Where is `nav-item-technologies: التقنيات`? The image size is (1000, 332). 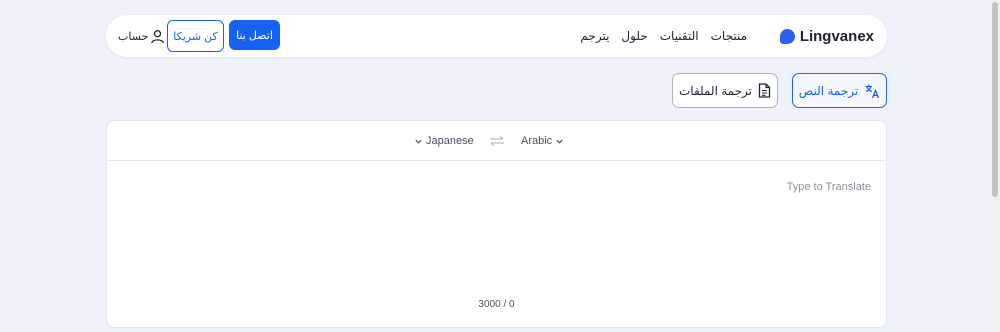
nav-item-technologies: التقنيات is located at coordinates (679, 36).